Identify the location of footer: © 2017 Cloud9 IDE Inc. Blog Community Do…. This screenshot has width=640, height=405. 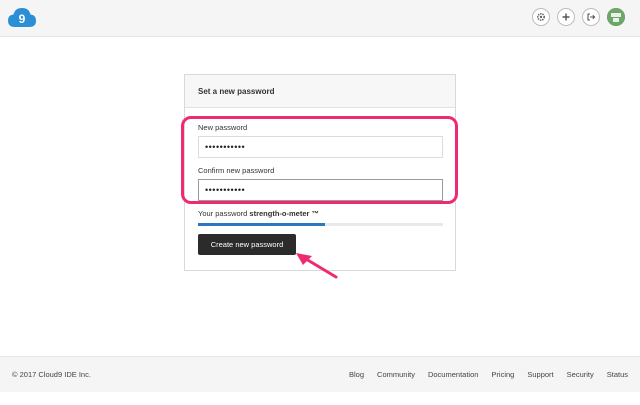
(320, 374).